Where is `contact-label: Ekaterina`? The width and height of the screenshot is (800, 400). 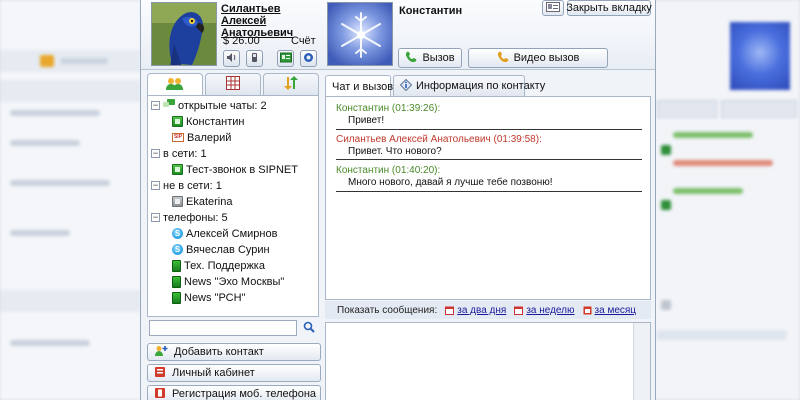 contact-label: Ekaterina is located at coordinates (209, 201).